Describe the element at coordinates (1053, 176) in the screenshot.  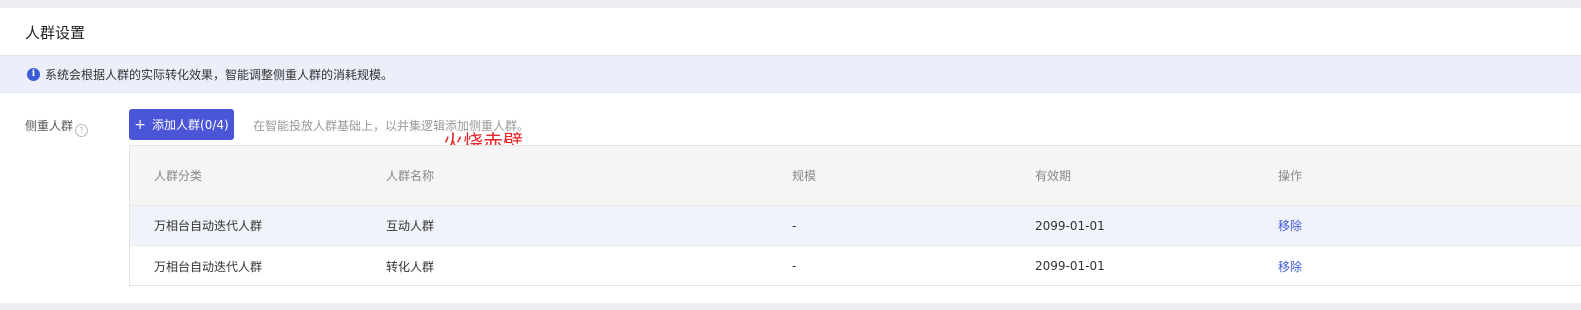
I see `column-header-valid-until: 有效期` at that location.